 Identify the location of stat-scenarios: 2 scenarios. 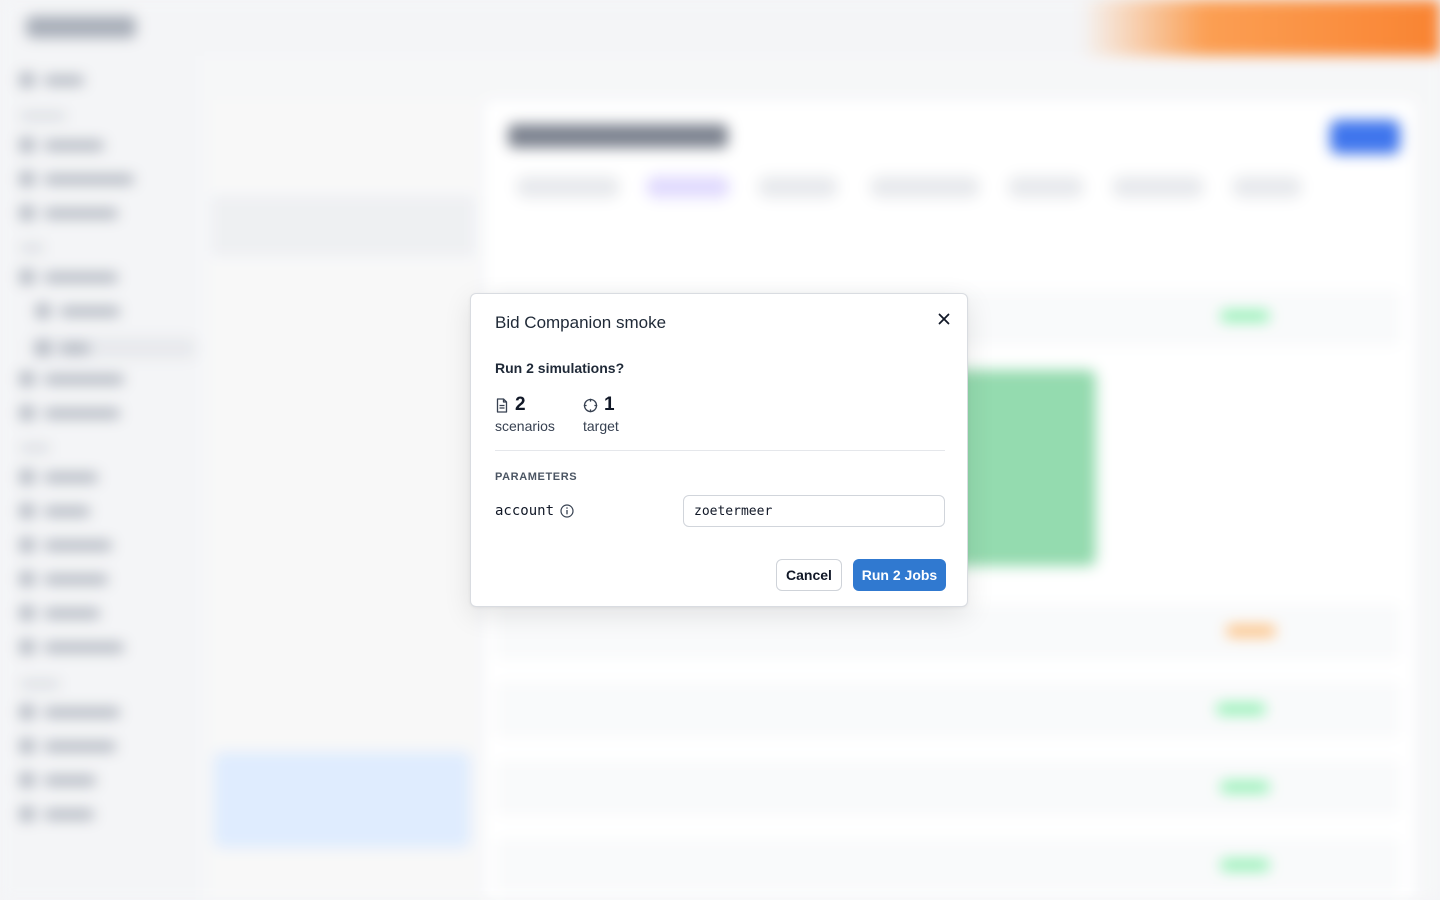
(525, 414).